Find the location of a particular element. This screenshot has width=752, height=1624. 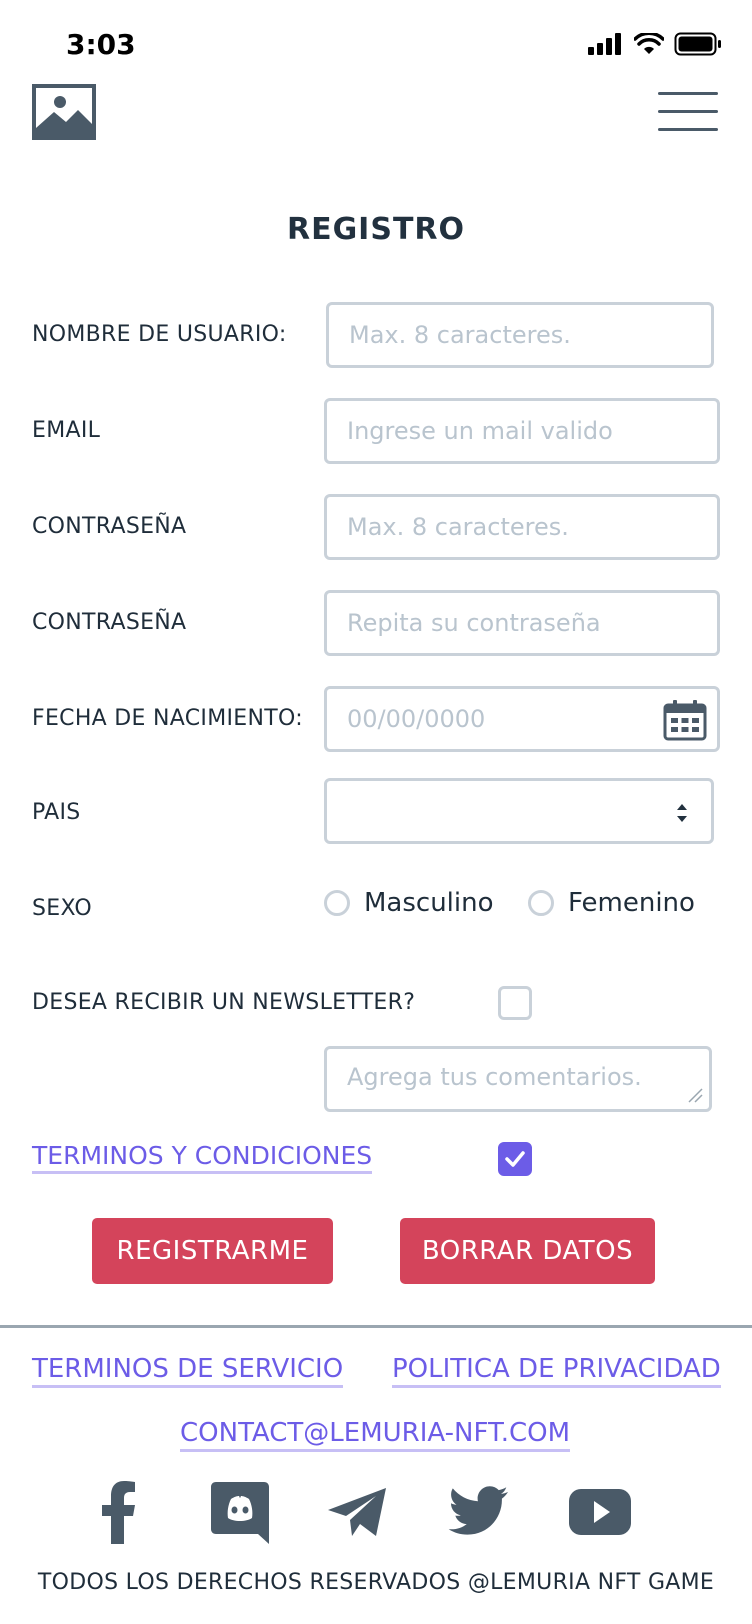

email-label: EMAIL is located at coordinates (66, 430).